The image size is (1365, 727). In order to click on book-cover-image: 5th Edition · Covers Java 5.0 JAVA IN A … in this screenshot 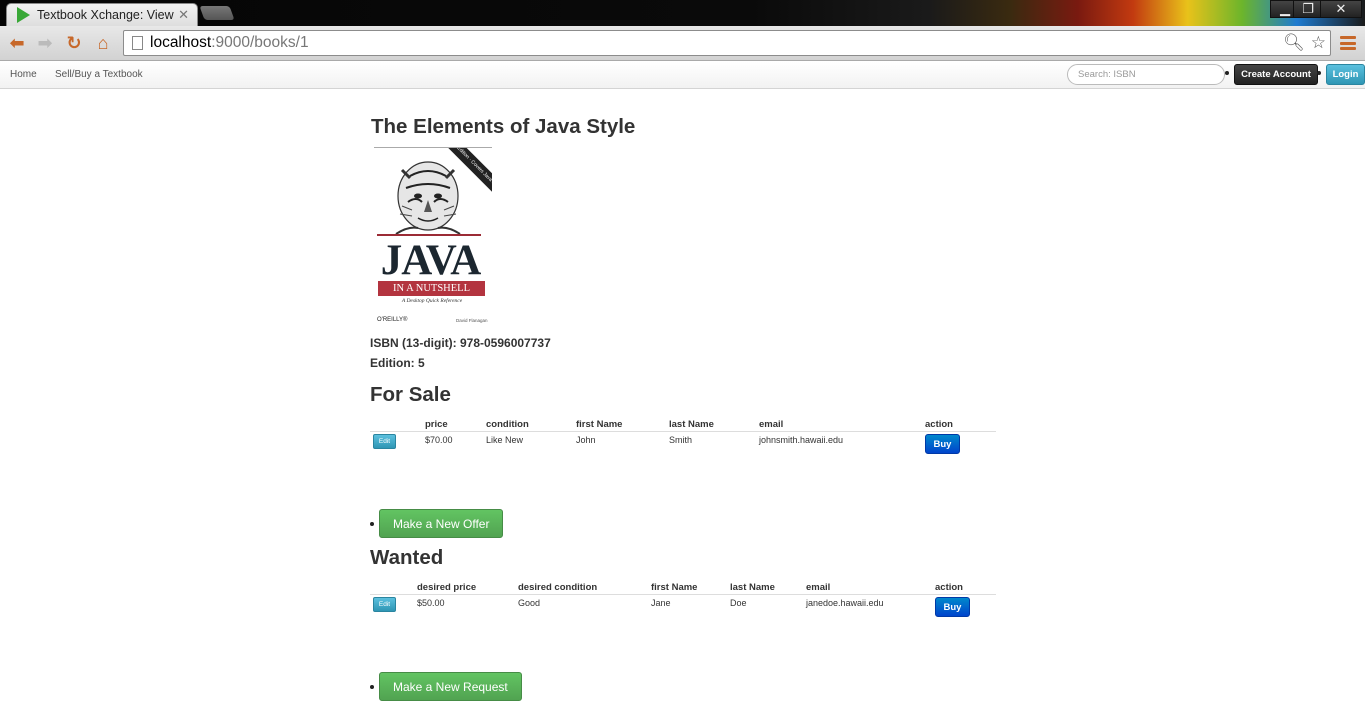, I will do `click(433, 236)`.